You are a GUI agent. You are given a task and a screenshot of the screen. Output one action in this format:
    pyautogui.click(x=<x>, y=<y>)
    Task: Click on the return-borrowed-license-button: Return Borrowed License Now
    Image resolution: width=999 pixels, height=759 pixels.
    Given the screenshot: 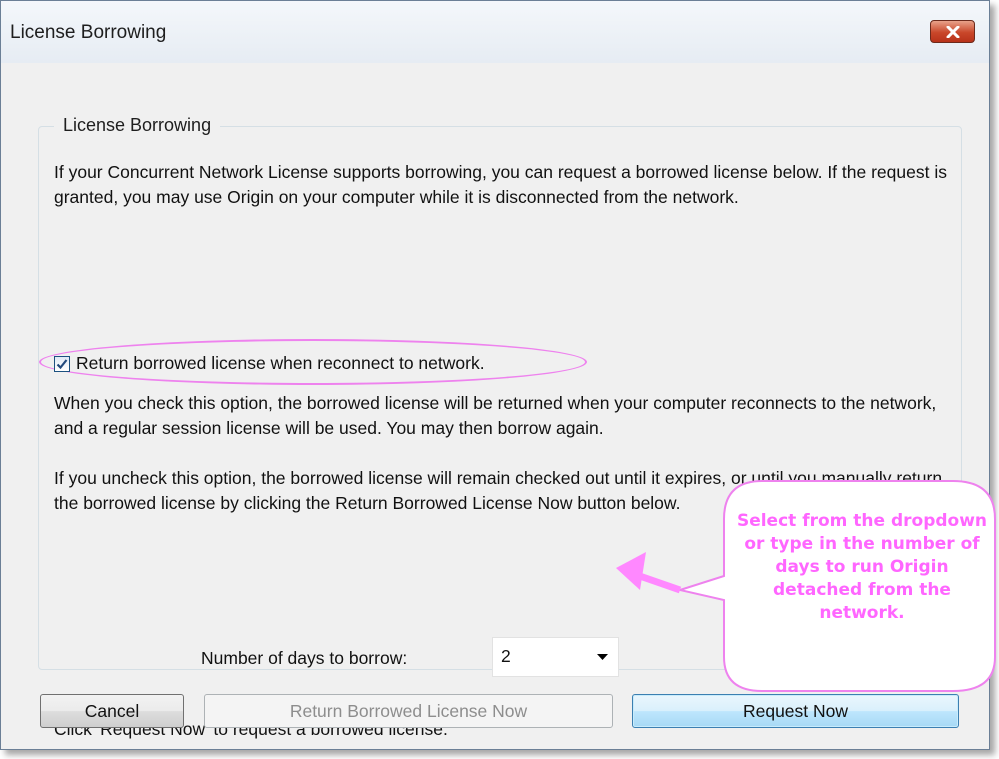 What is the action you would take?
    pyautogui.click(x=408, y=711)
    